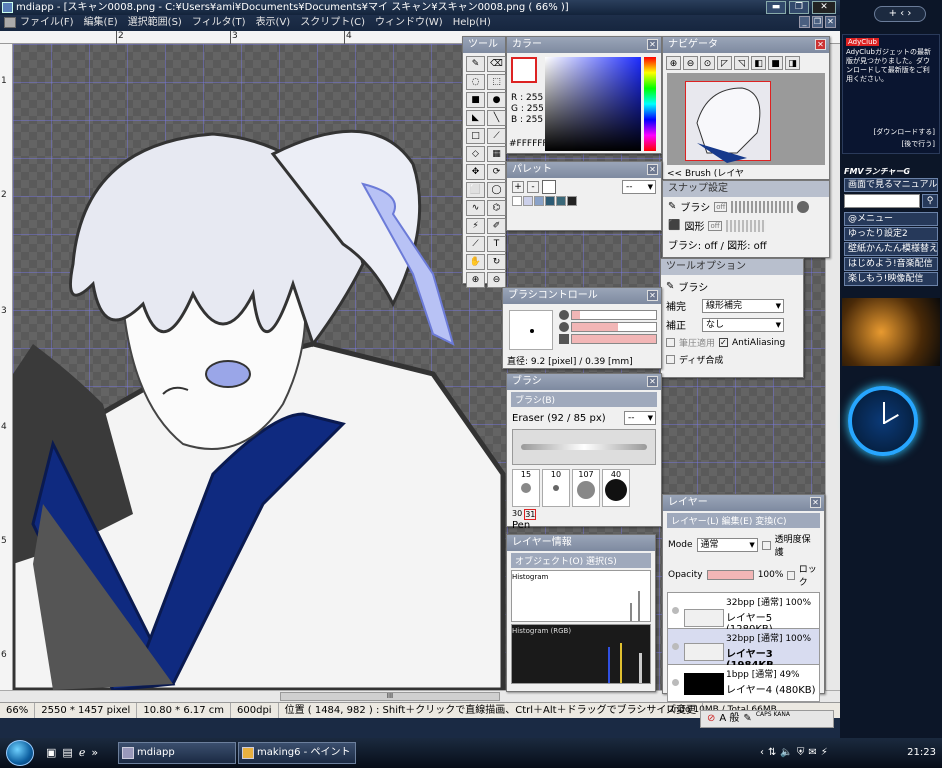 This screenshot has height=768, width=942. Describe the element at coordinates (475, 118) in the screenshot. I see `curve-tool-icon: ◣` at that location.